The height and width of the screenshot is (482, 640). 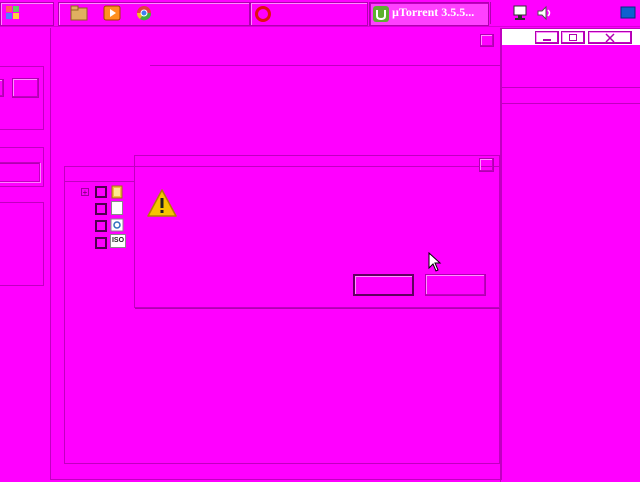 I want to click on config-file-icon, so click(x=117, y=225).